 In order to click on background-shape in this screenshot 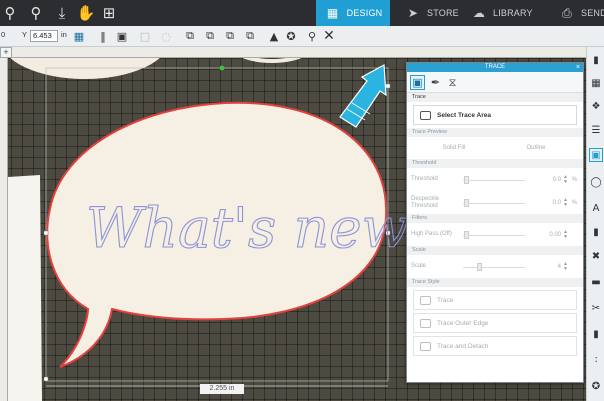, I will do `click(25, 288)`.